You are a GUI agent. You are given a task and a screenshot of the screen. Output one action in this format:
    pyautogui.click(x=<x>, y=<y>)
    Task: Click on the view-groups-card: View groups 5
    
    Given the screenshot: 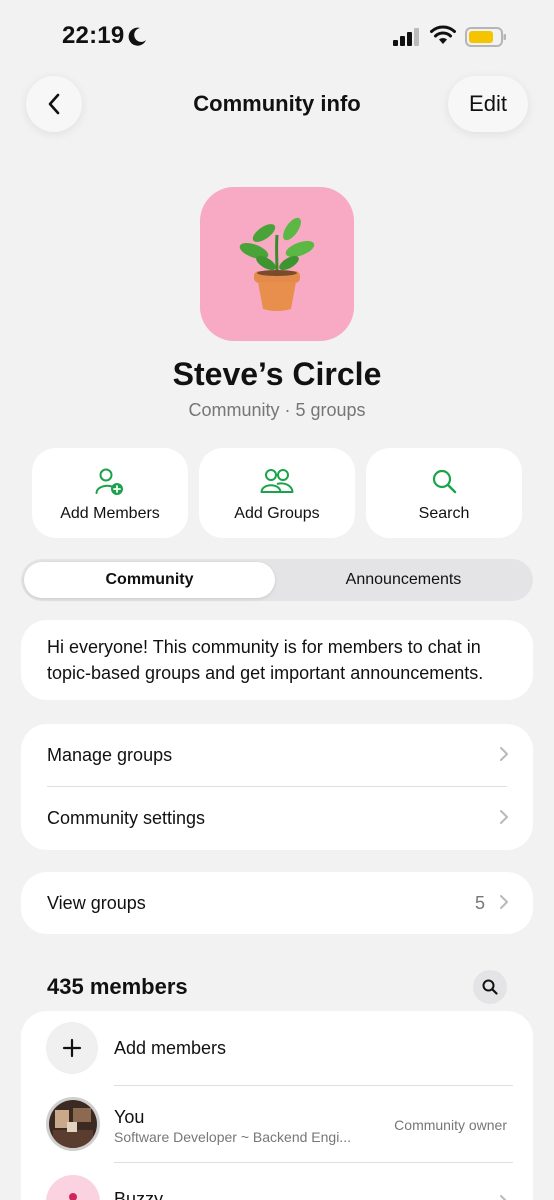 What is the action you would take?
    pyautogui.click(x=277, y=903)
    